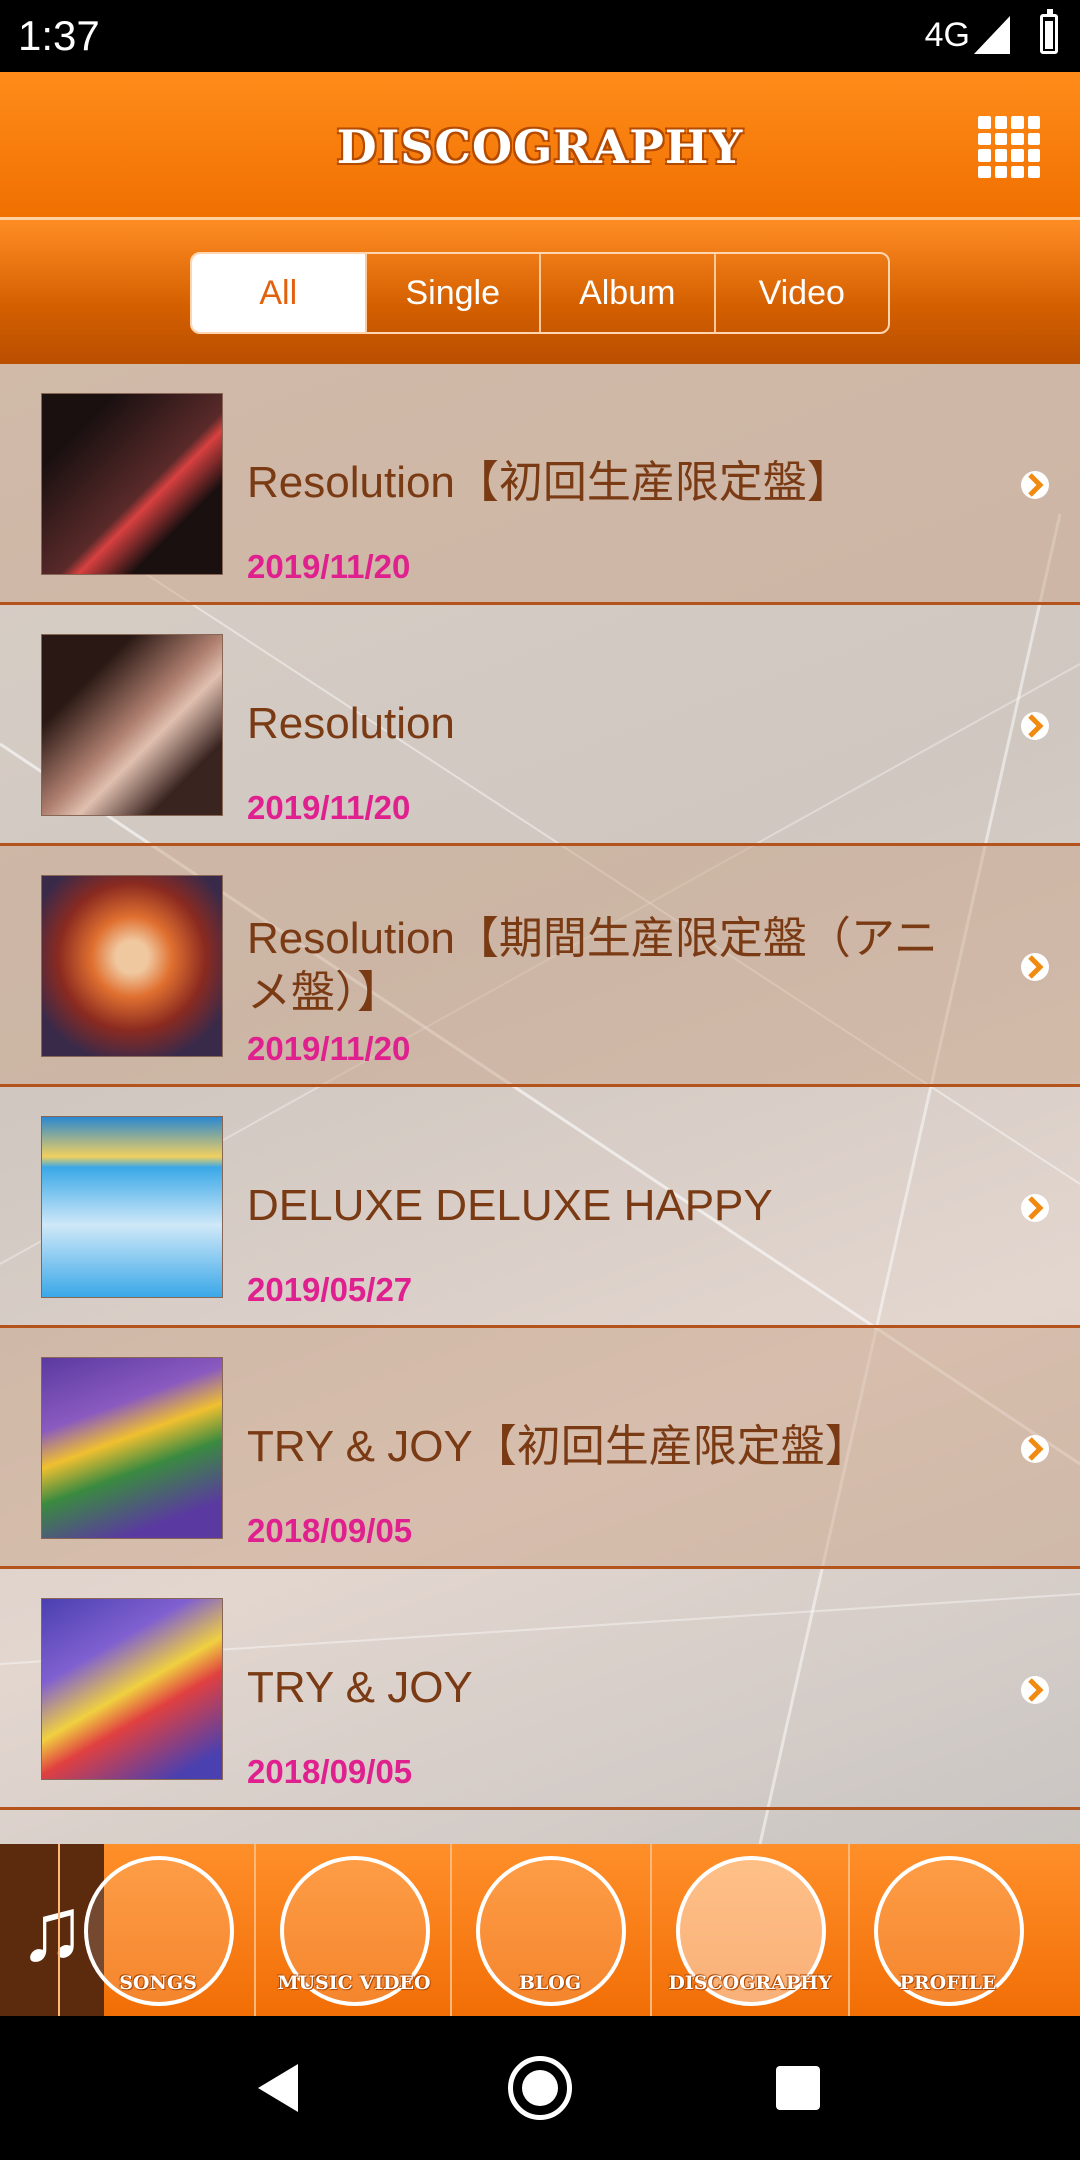 This screenshot has width=1080, height=2160. What do you see at coordinates (593, 965) in the screenshot?
I see `release-title: Resolution【期間生産限定盤（アニメ盤）】` at bounding box center [593, 965].